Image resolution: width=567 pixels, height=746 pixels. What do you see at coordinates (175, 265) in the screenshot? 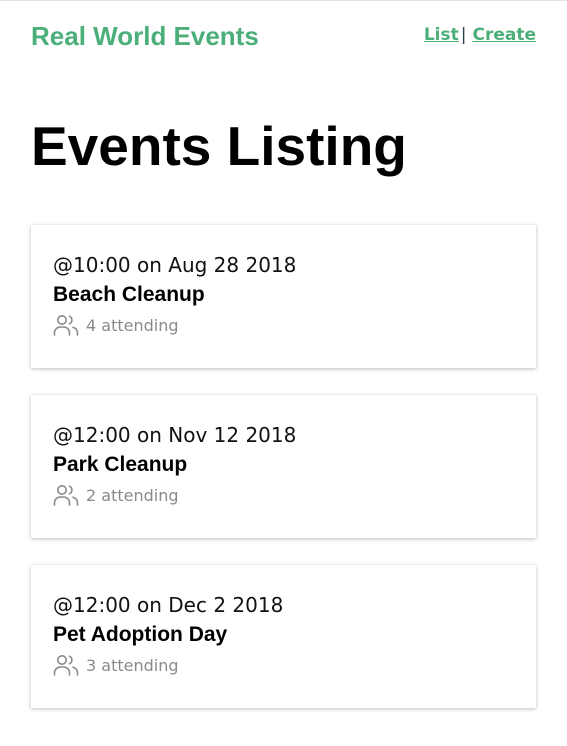
I see `event-time: @10:00 on Aug 28 2018` at bounding box center [175, 265].